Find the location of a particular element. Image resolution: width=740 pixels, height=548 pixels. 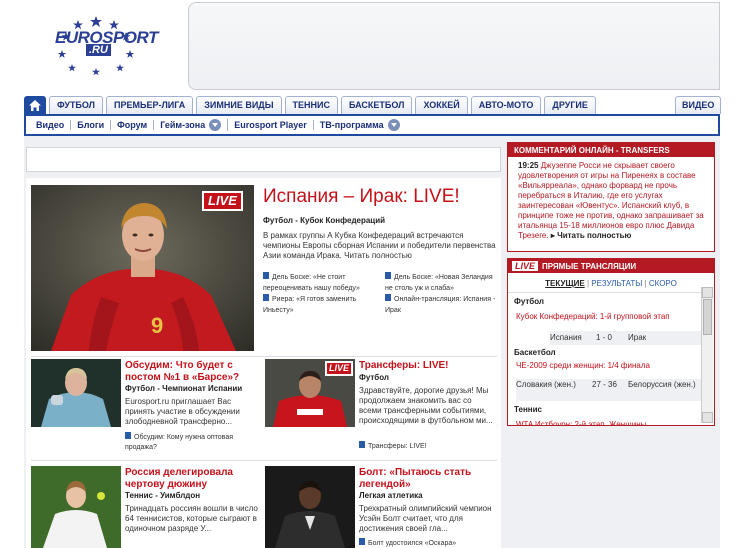

scroll-down-icon is located at coordinates (707, 417).